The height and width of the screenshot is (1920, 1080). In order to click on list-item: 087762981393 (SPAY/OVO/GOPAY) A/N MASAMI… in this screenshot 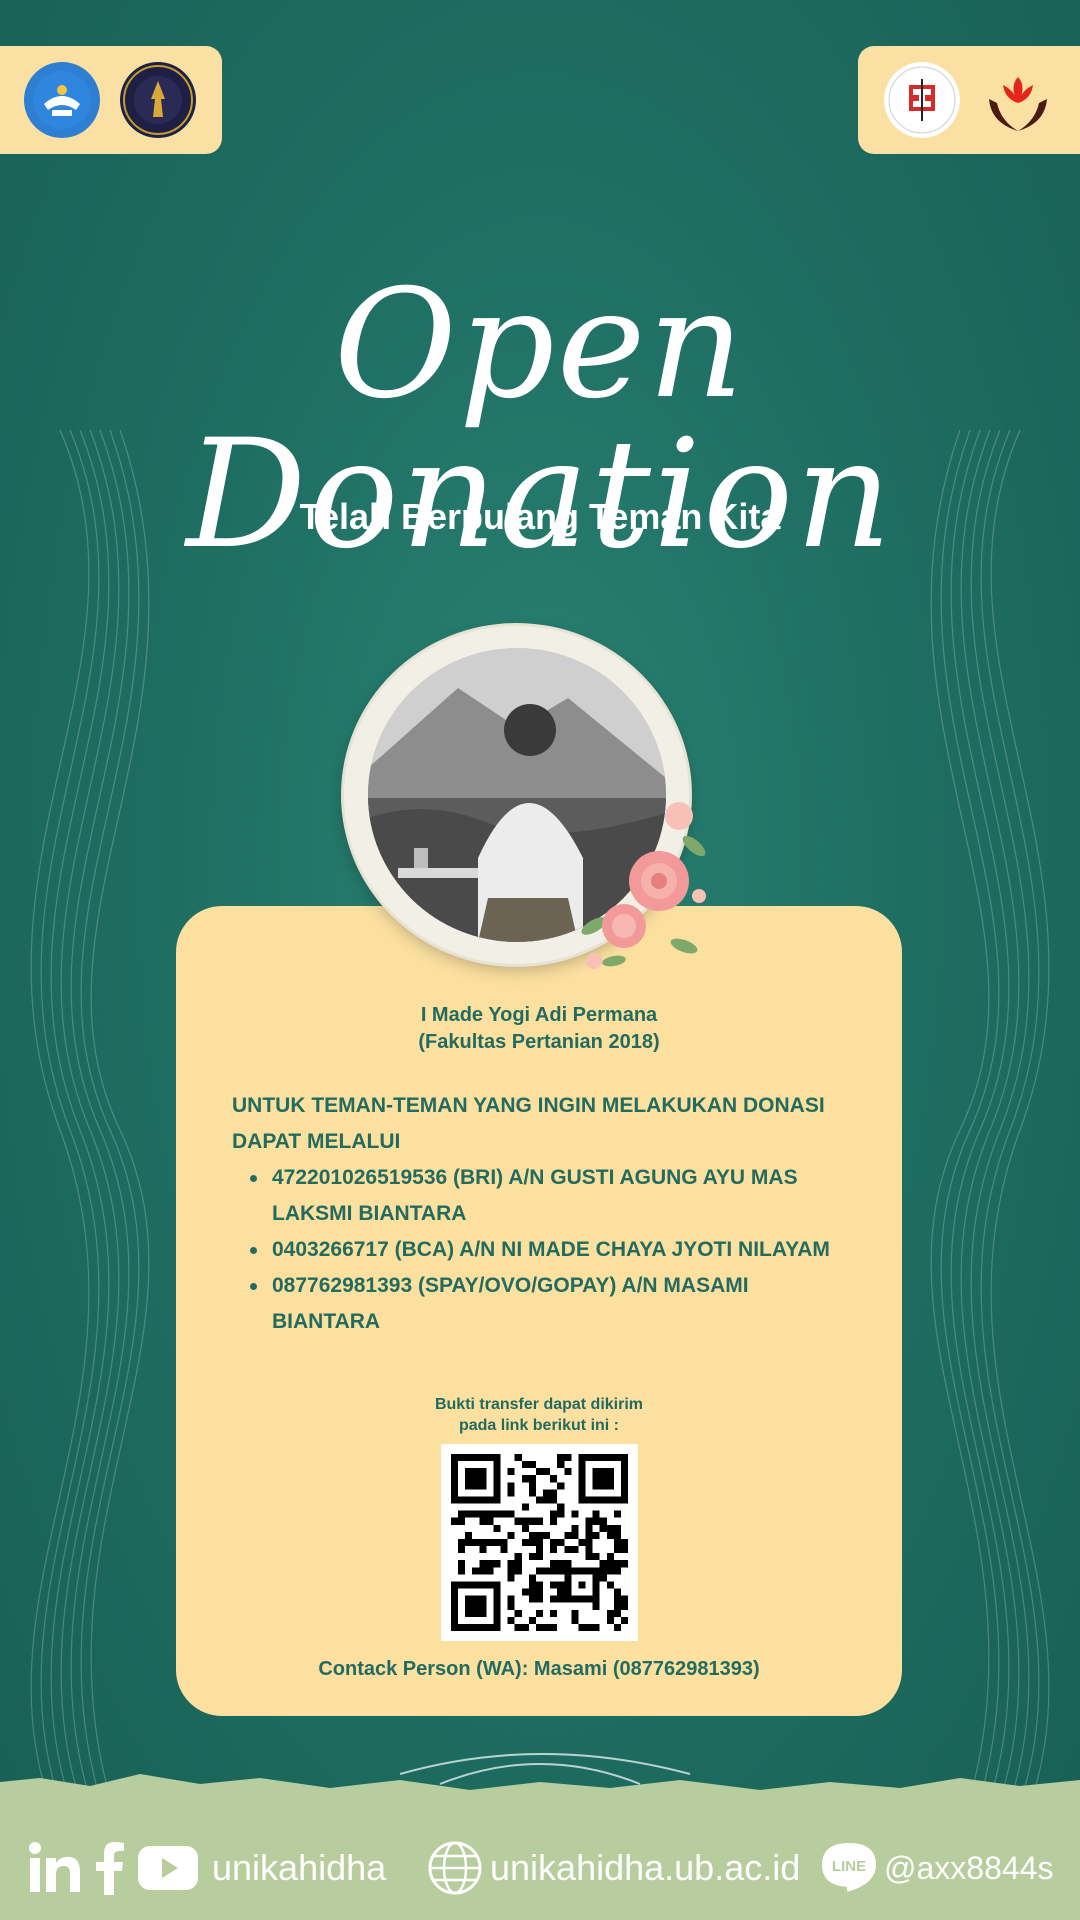, I will do `click(551, 1304)`.